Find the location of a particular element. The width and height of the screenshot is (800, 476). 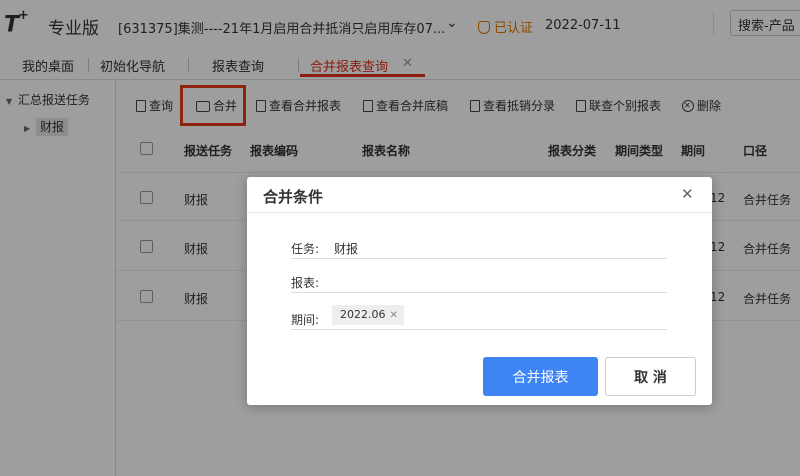

period-field-underline is located at coordinates (479, 329).